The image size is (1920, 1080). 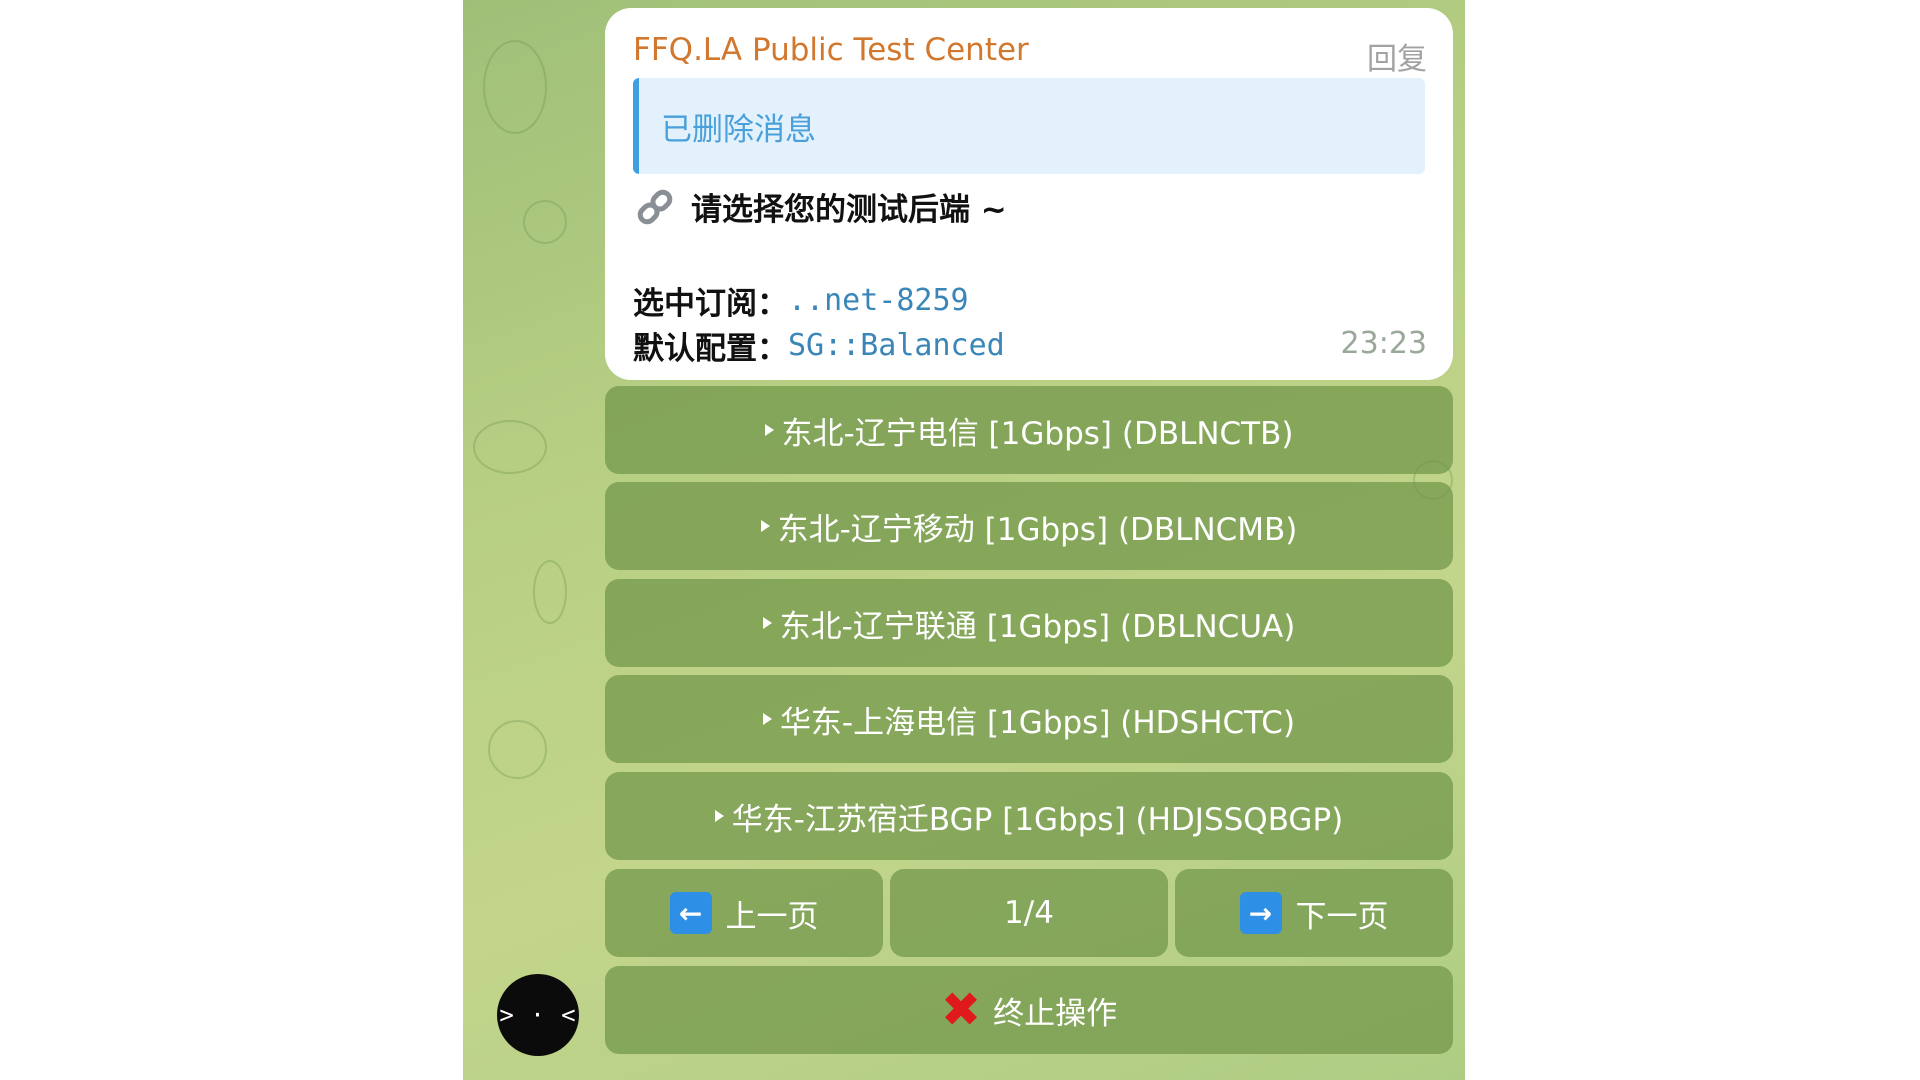 I want to click on right-arrow-icon: →, so click(x=1260, y=913).